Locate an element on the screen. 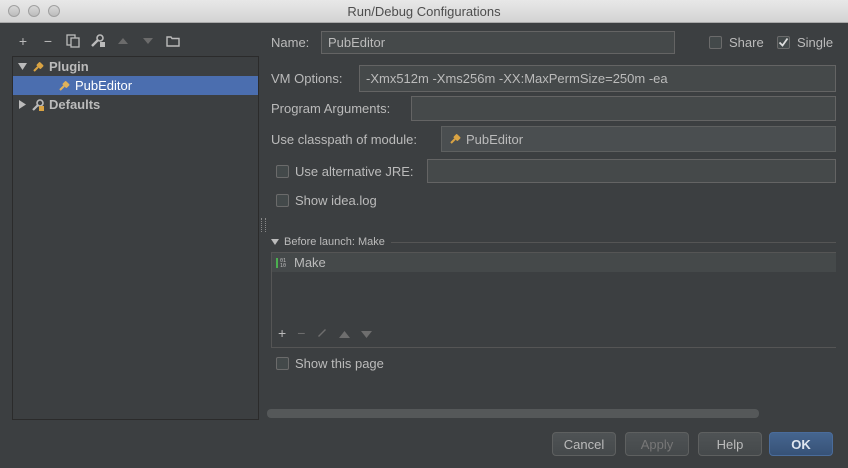 This screenshot has width=848, height=468. remove-task-button: − is located at coordinates (301, 333).